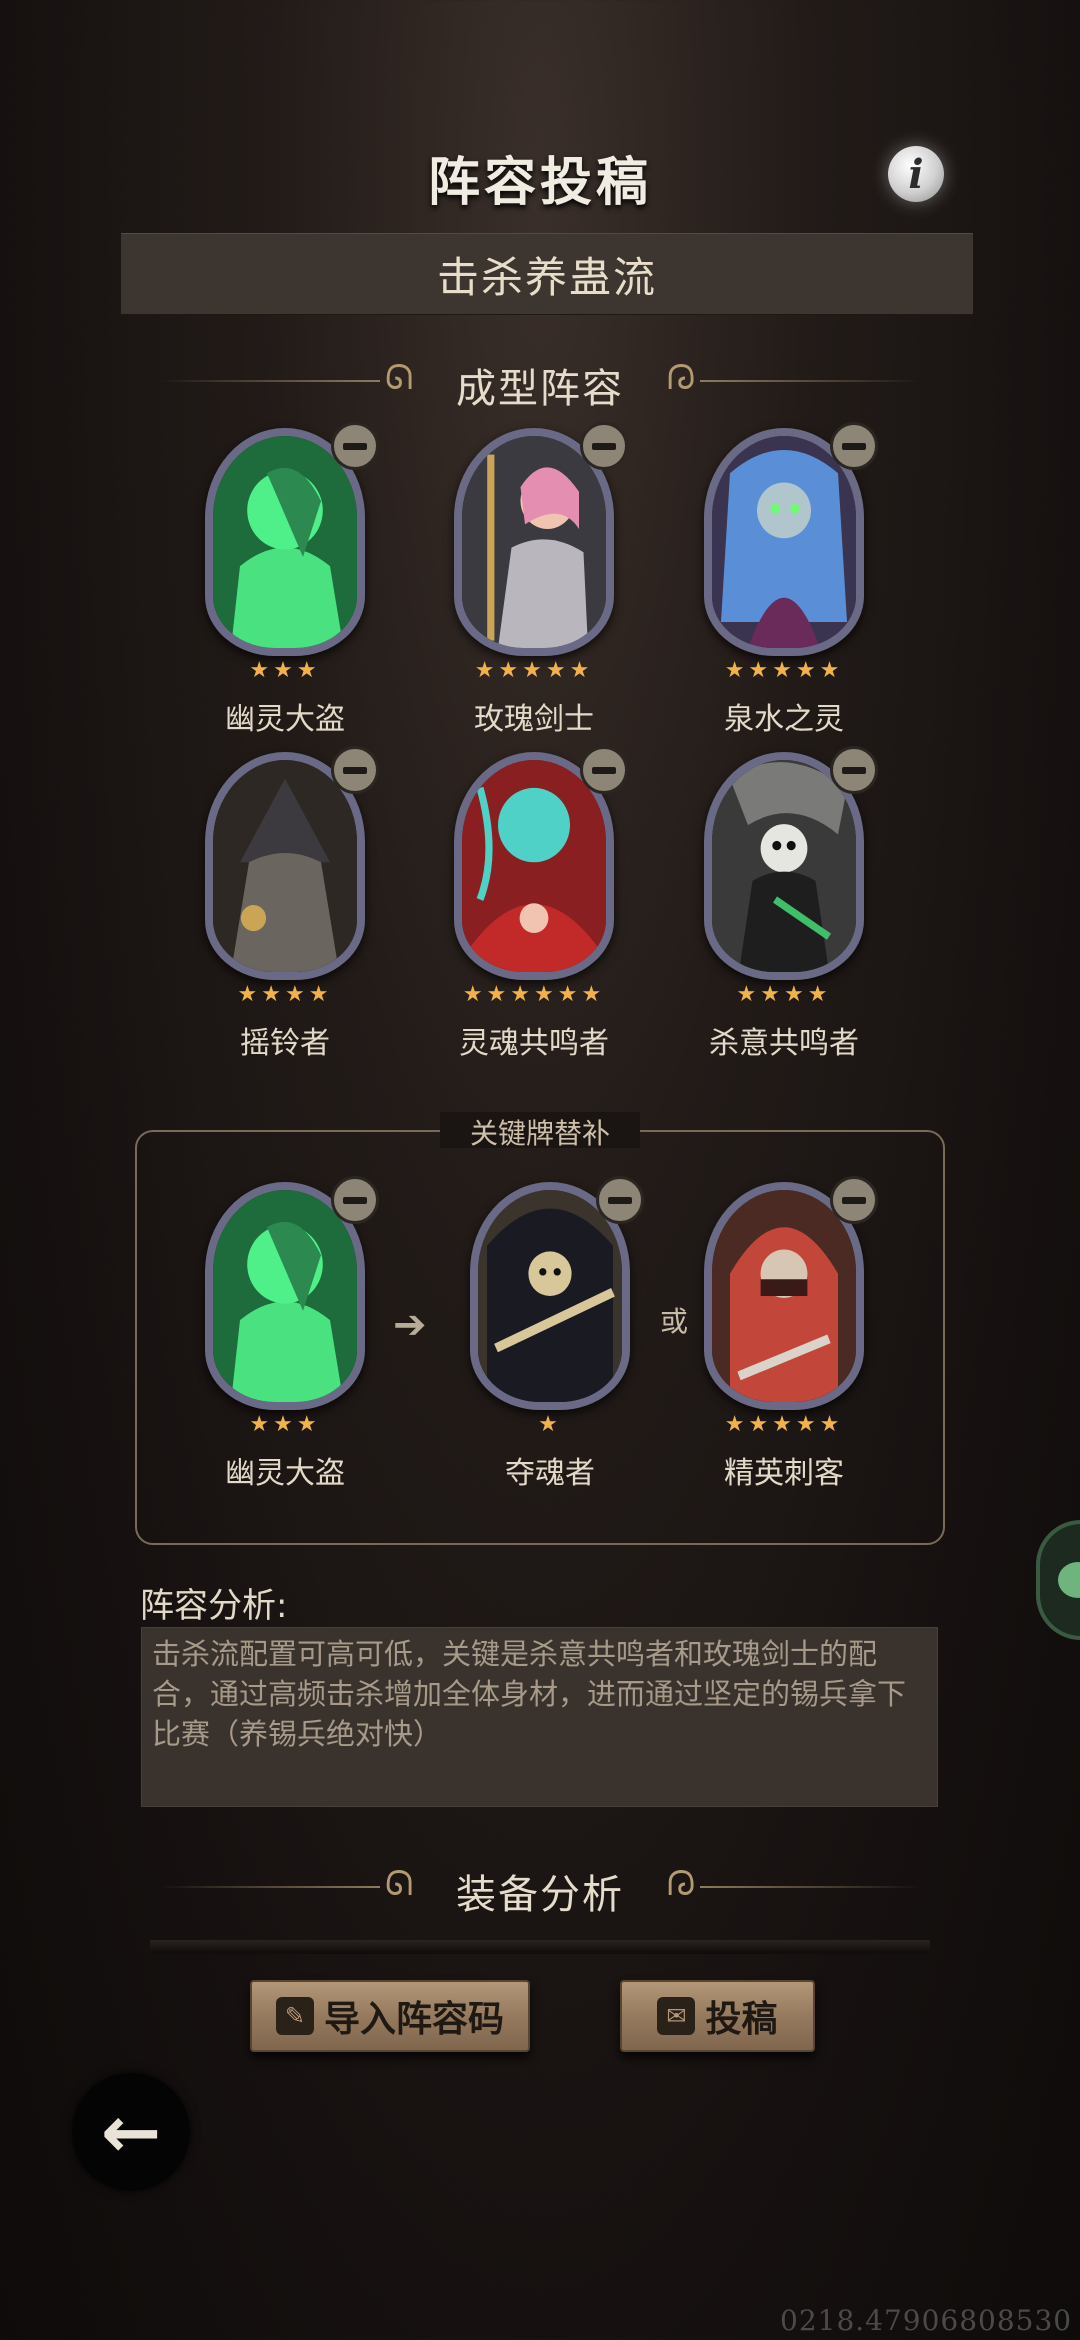 The image size is (1080, 2340). What do you see at coordinates (287, 903) in the screenshot?
I see `hero-card-bell-ringer: ★★★★ 摇铃者` at bounding box center [287, 903].